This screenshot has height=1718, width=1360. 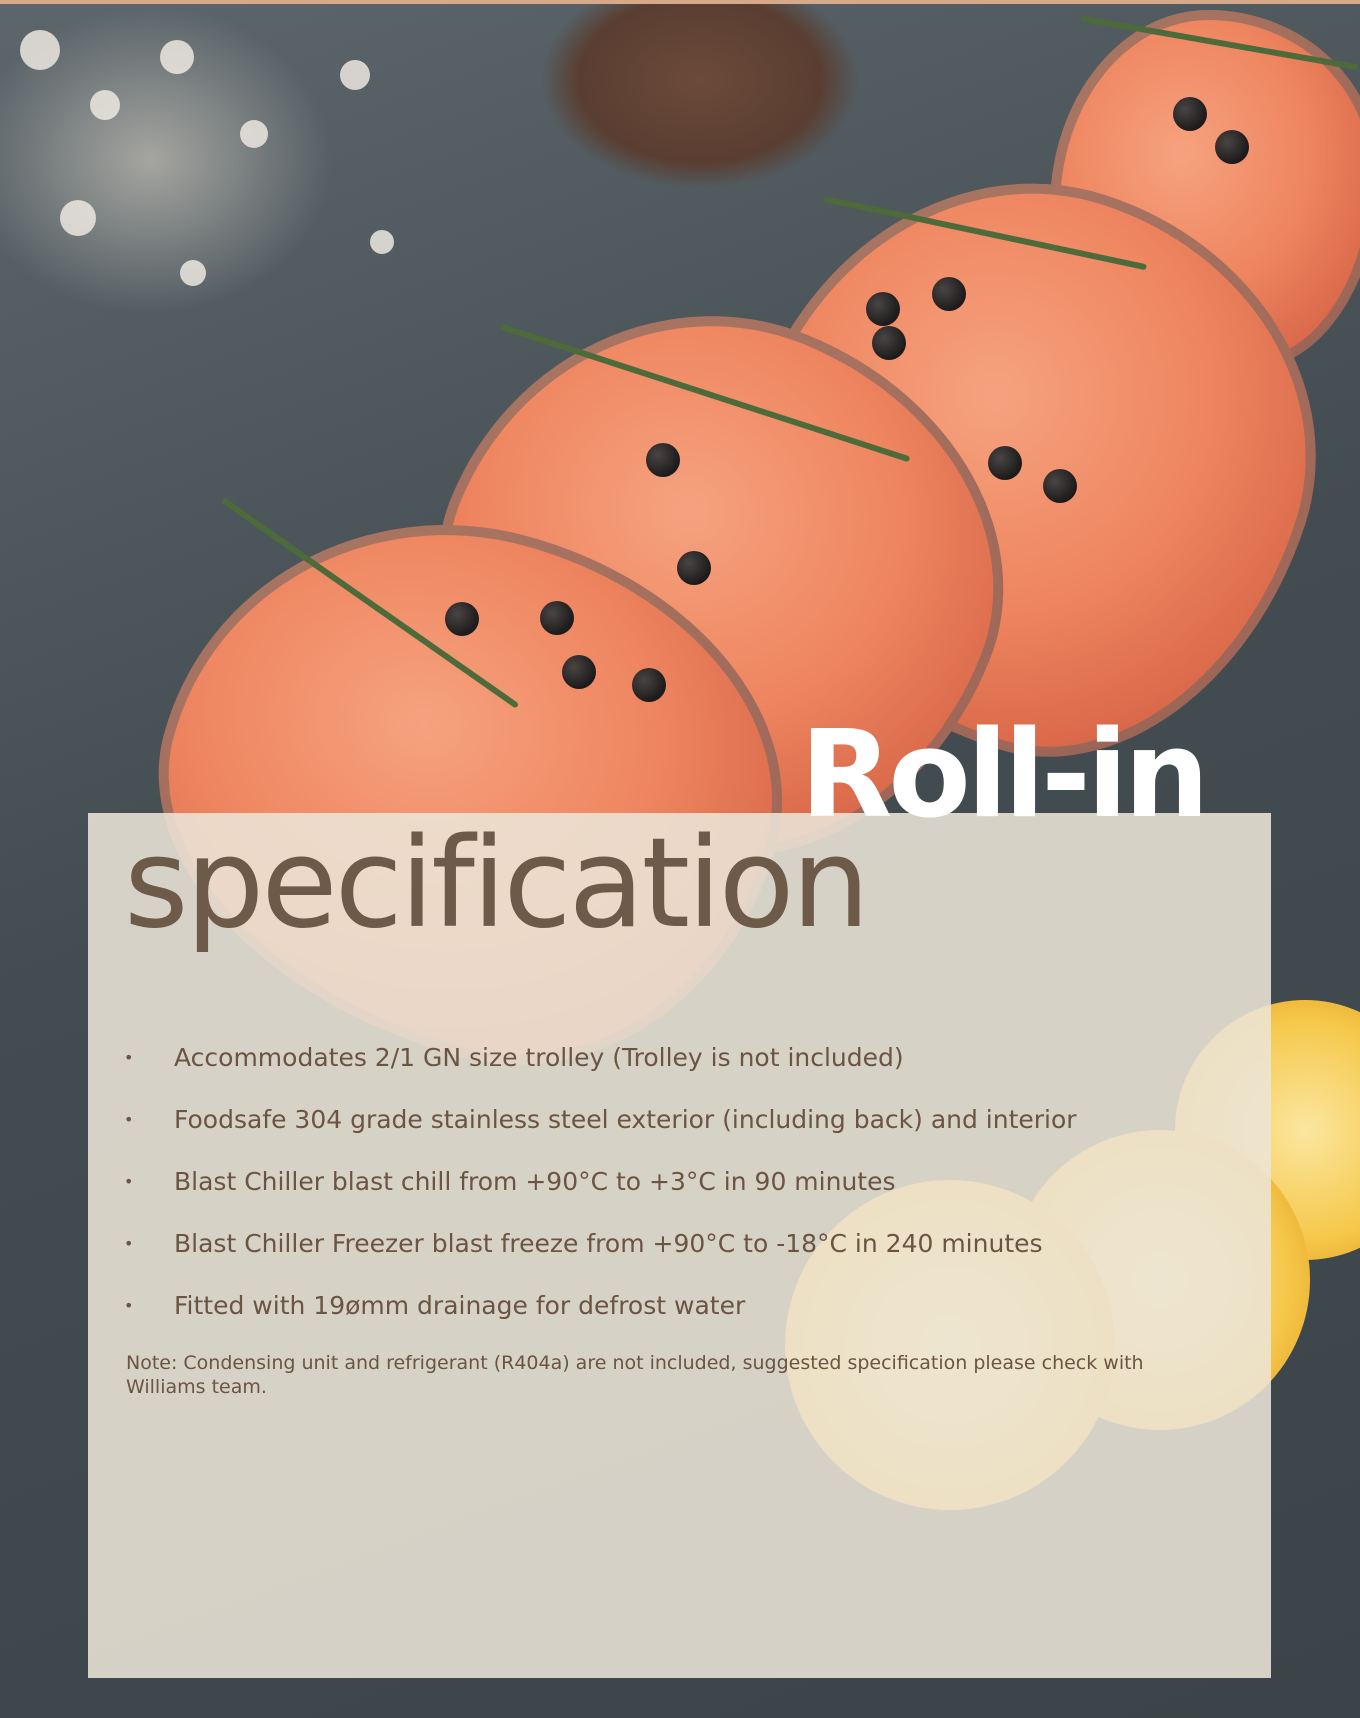 What do you see at coordinates (680, 2) in the screenshot?
I see `top-accent-strip` at bounding box center [680, 2].